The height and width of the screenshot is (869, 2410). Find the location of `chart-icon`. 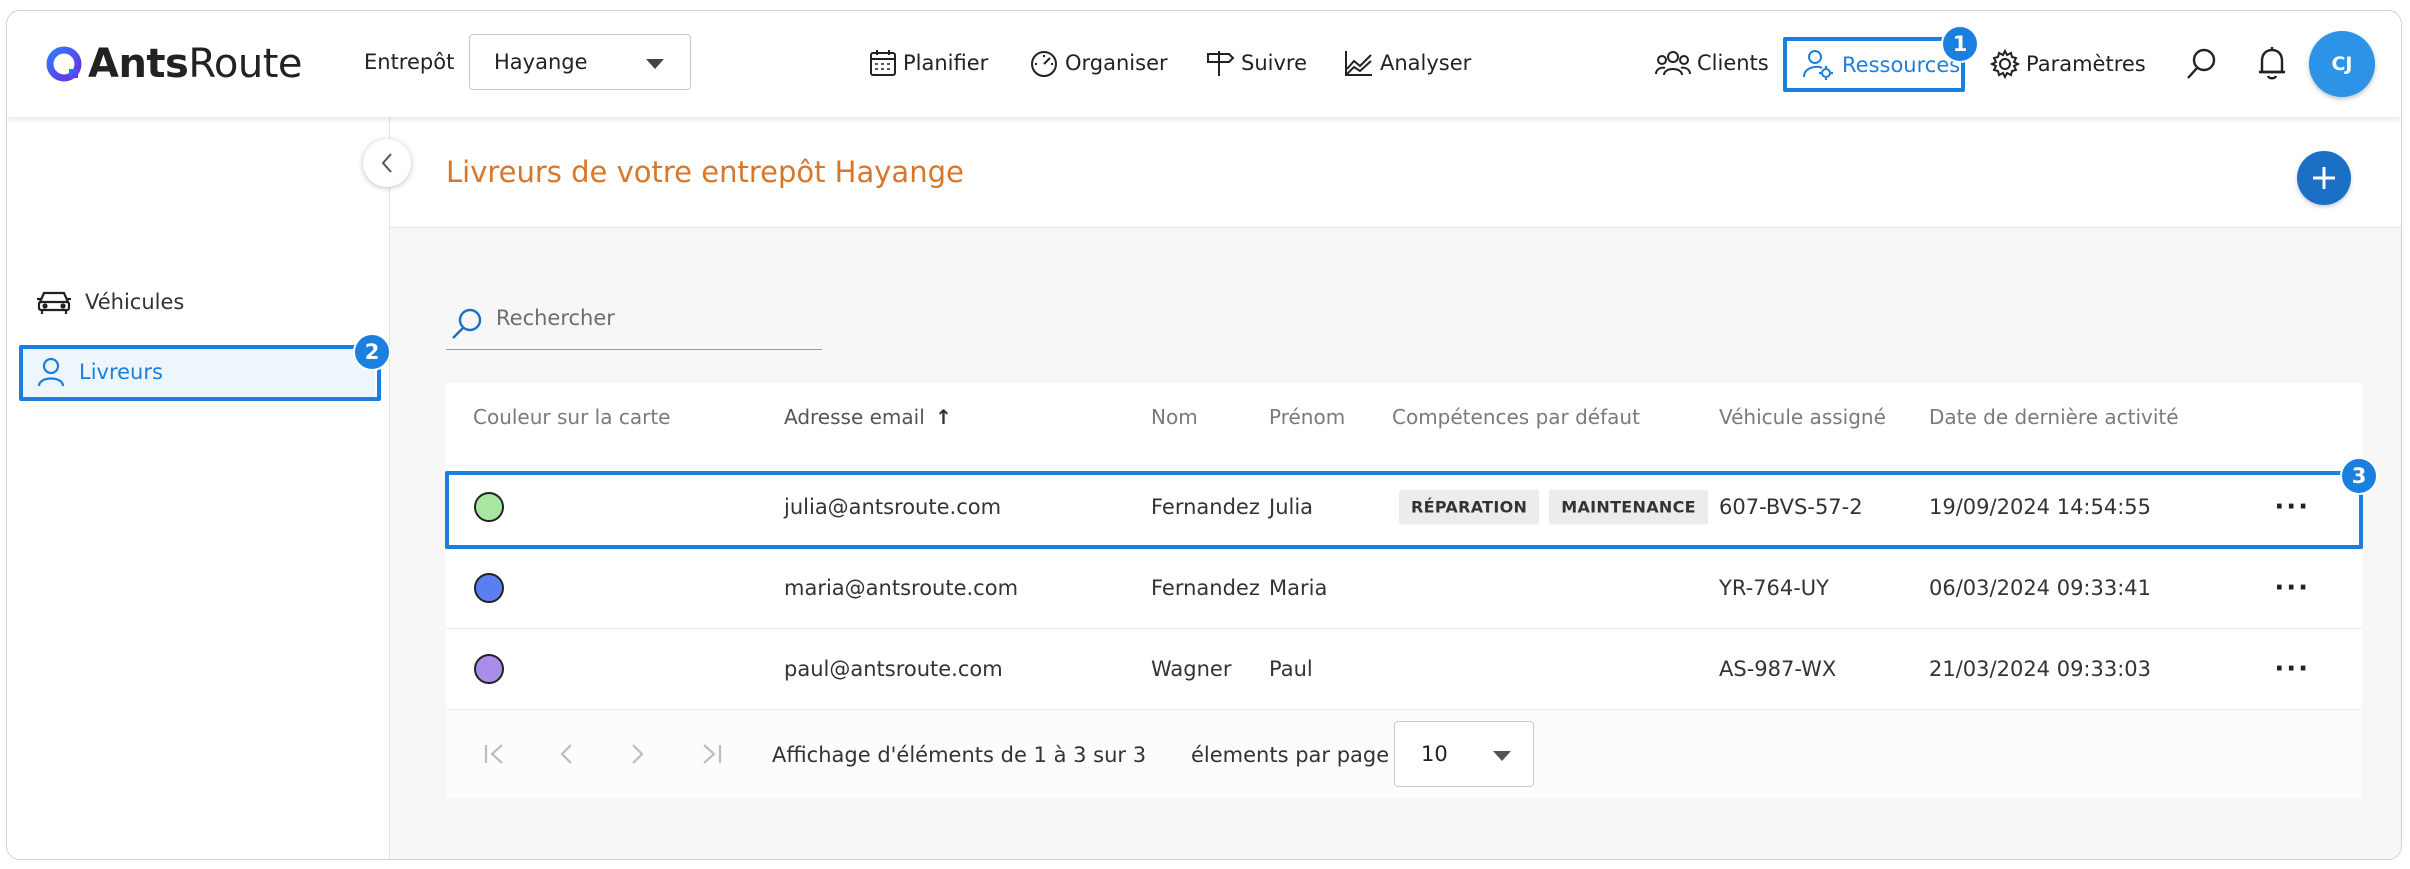

chart-icon is located at coordinates (1358, 63).